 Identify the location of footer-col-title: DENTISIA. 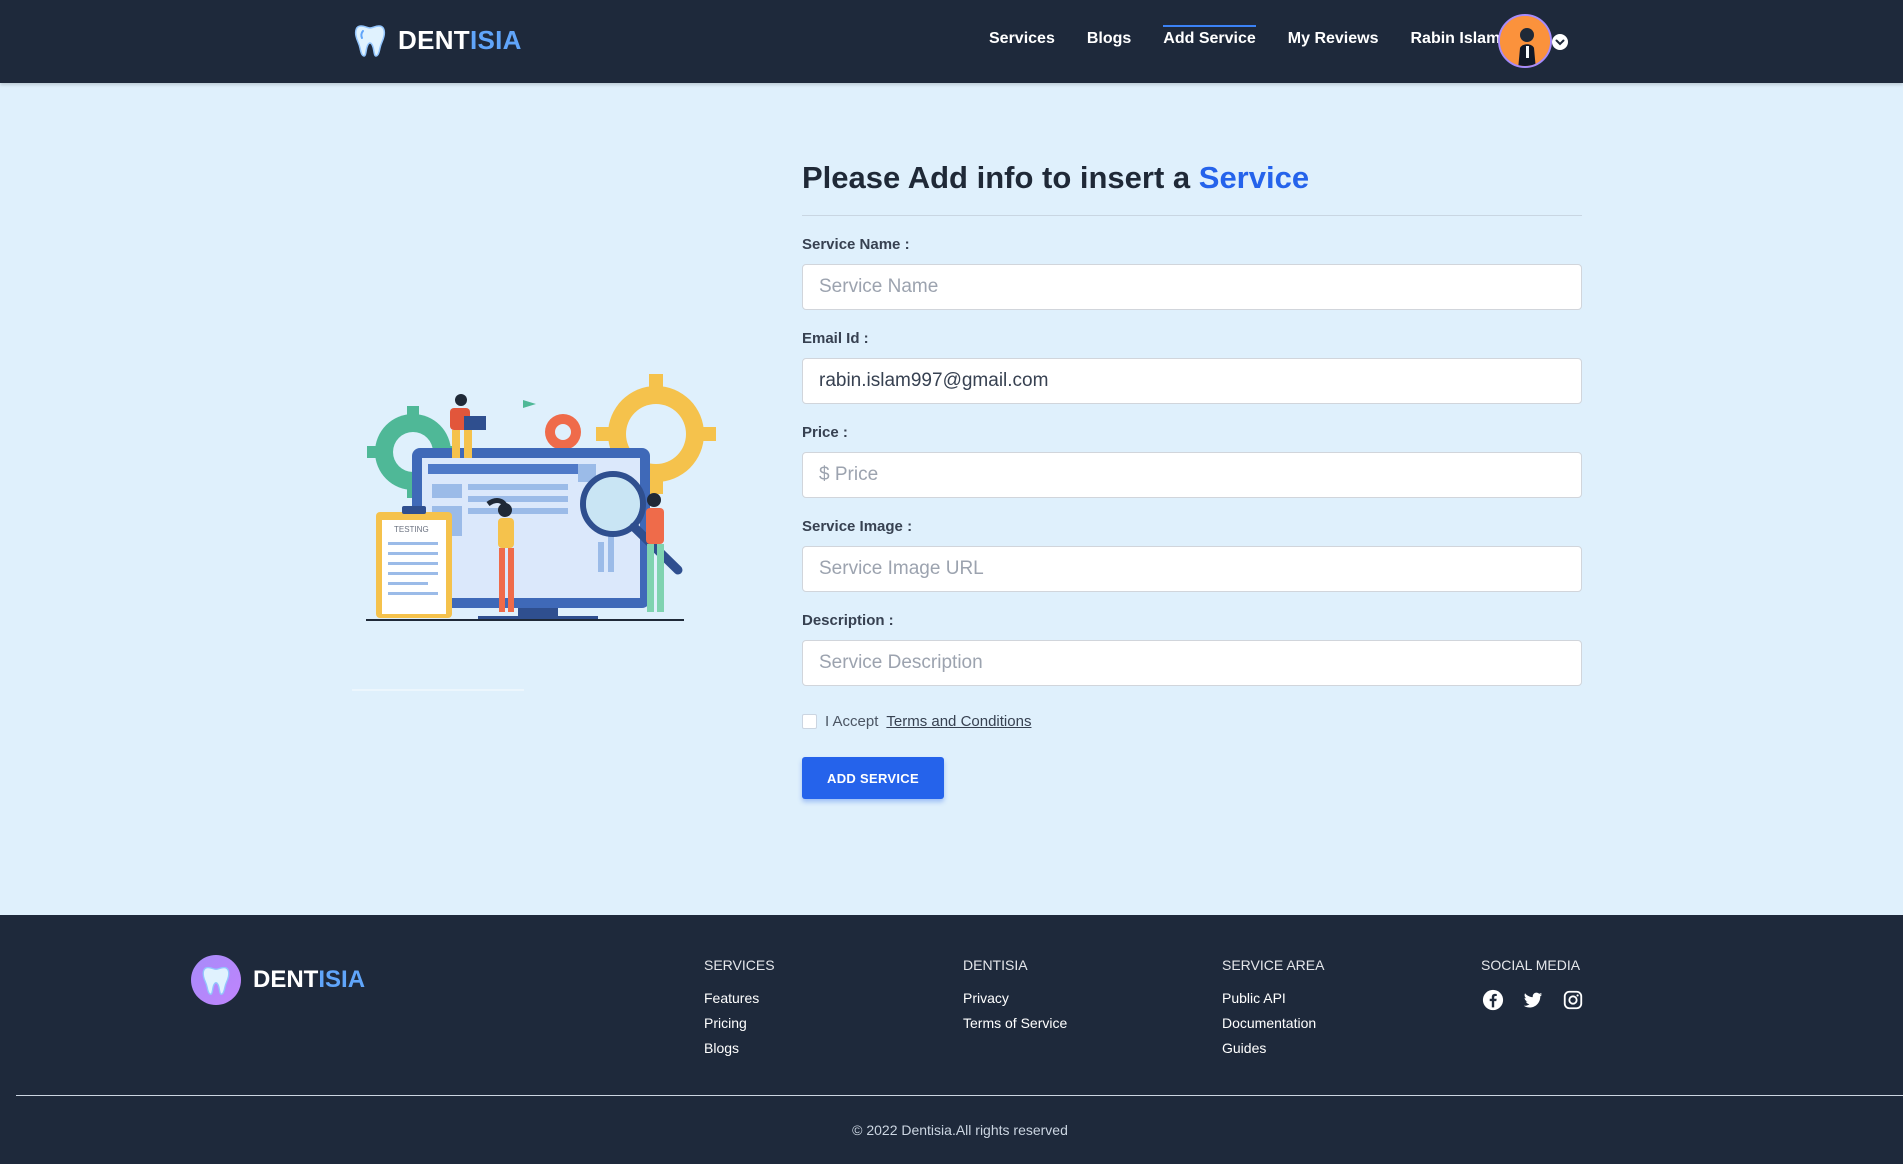
(995, 965).